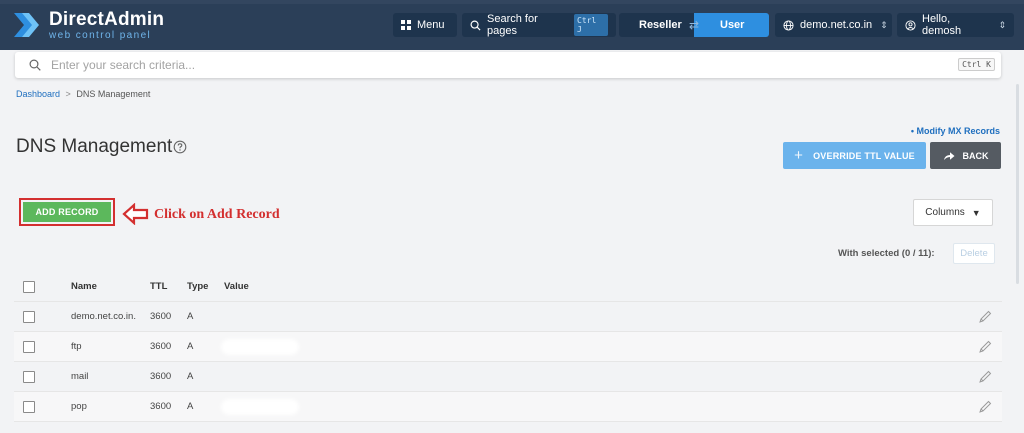 This screenshot has height=433, width=1024. I want to click on user-toggle: User, so click(731, 25).